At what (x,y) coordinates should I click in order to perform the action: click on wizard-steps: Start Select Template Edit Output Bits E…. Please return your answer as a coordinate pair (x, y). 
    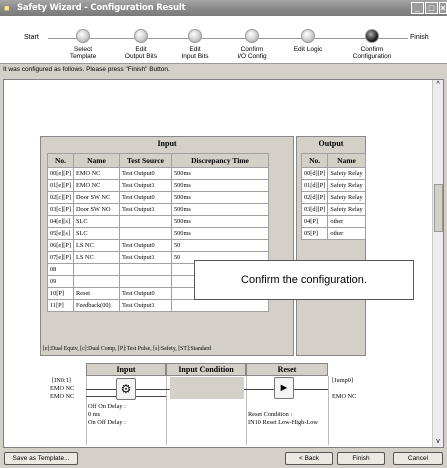
    Looking at the image, I should click on (223, 40).